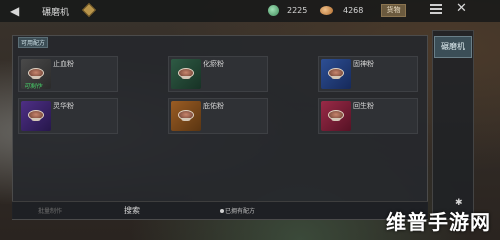 This screenshot has height=240, width=500. Describe the element at coordinates (17, 11) in the screenshot. I see `back-arrow-icon: ◀` at that location.